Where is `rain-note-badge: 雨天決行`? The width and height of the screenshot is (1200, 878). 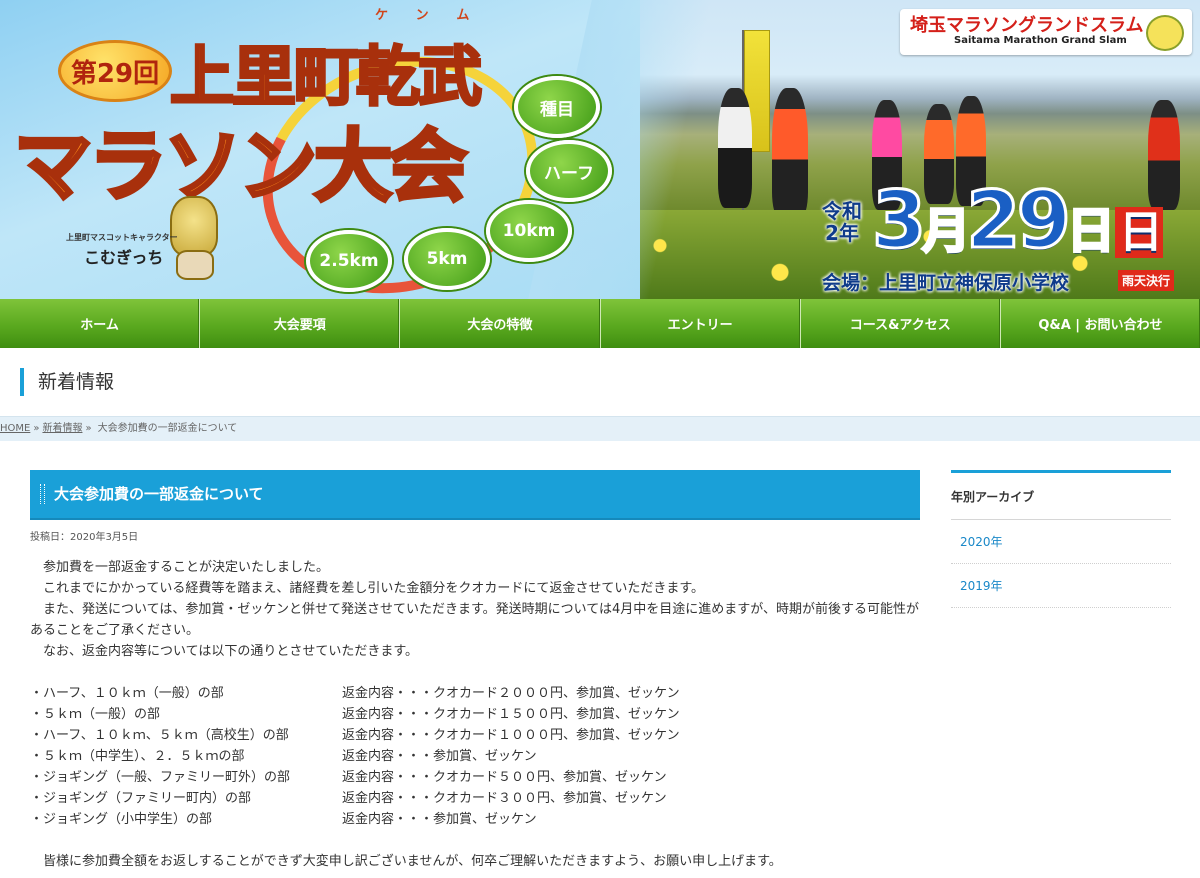 rain-note-badge: 雨天決行 is located at coordinates (1146, 280).